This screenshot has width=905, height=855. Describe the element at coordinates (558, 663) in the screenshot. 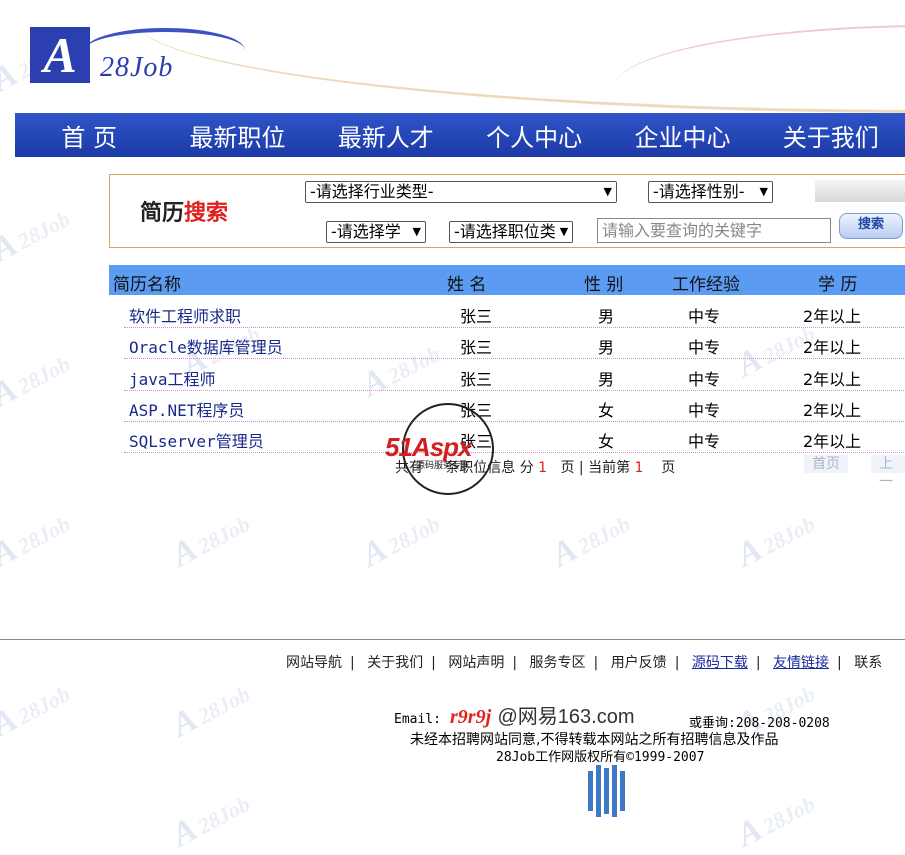

I see `footer-link-service: 服务专区` at that location.